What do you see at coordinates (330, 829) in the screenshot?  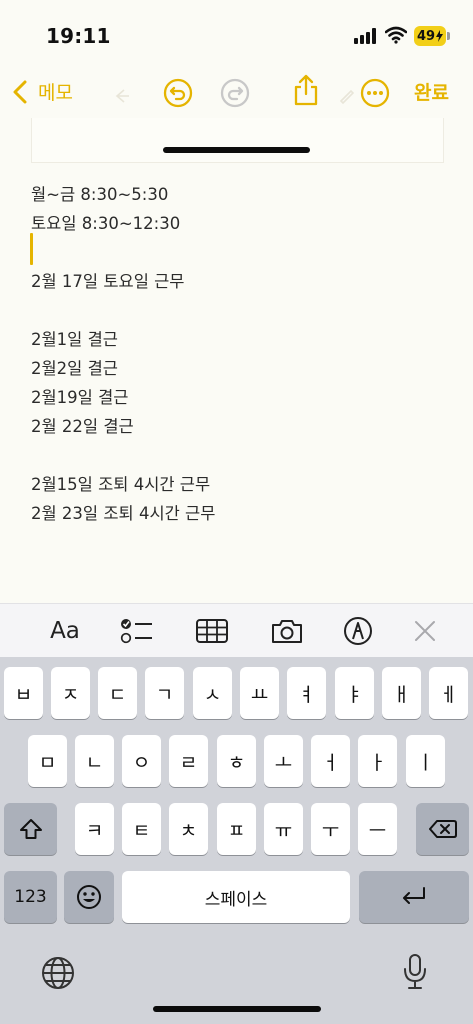 I see `key: ㅜ` at bounding box center [330, 829].